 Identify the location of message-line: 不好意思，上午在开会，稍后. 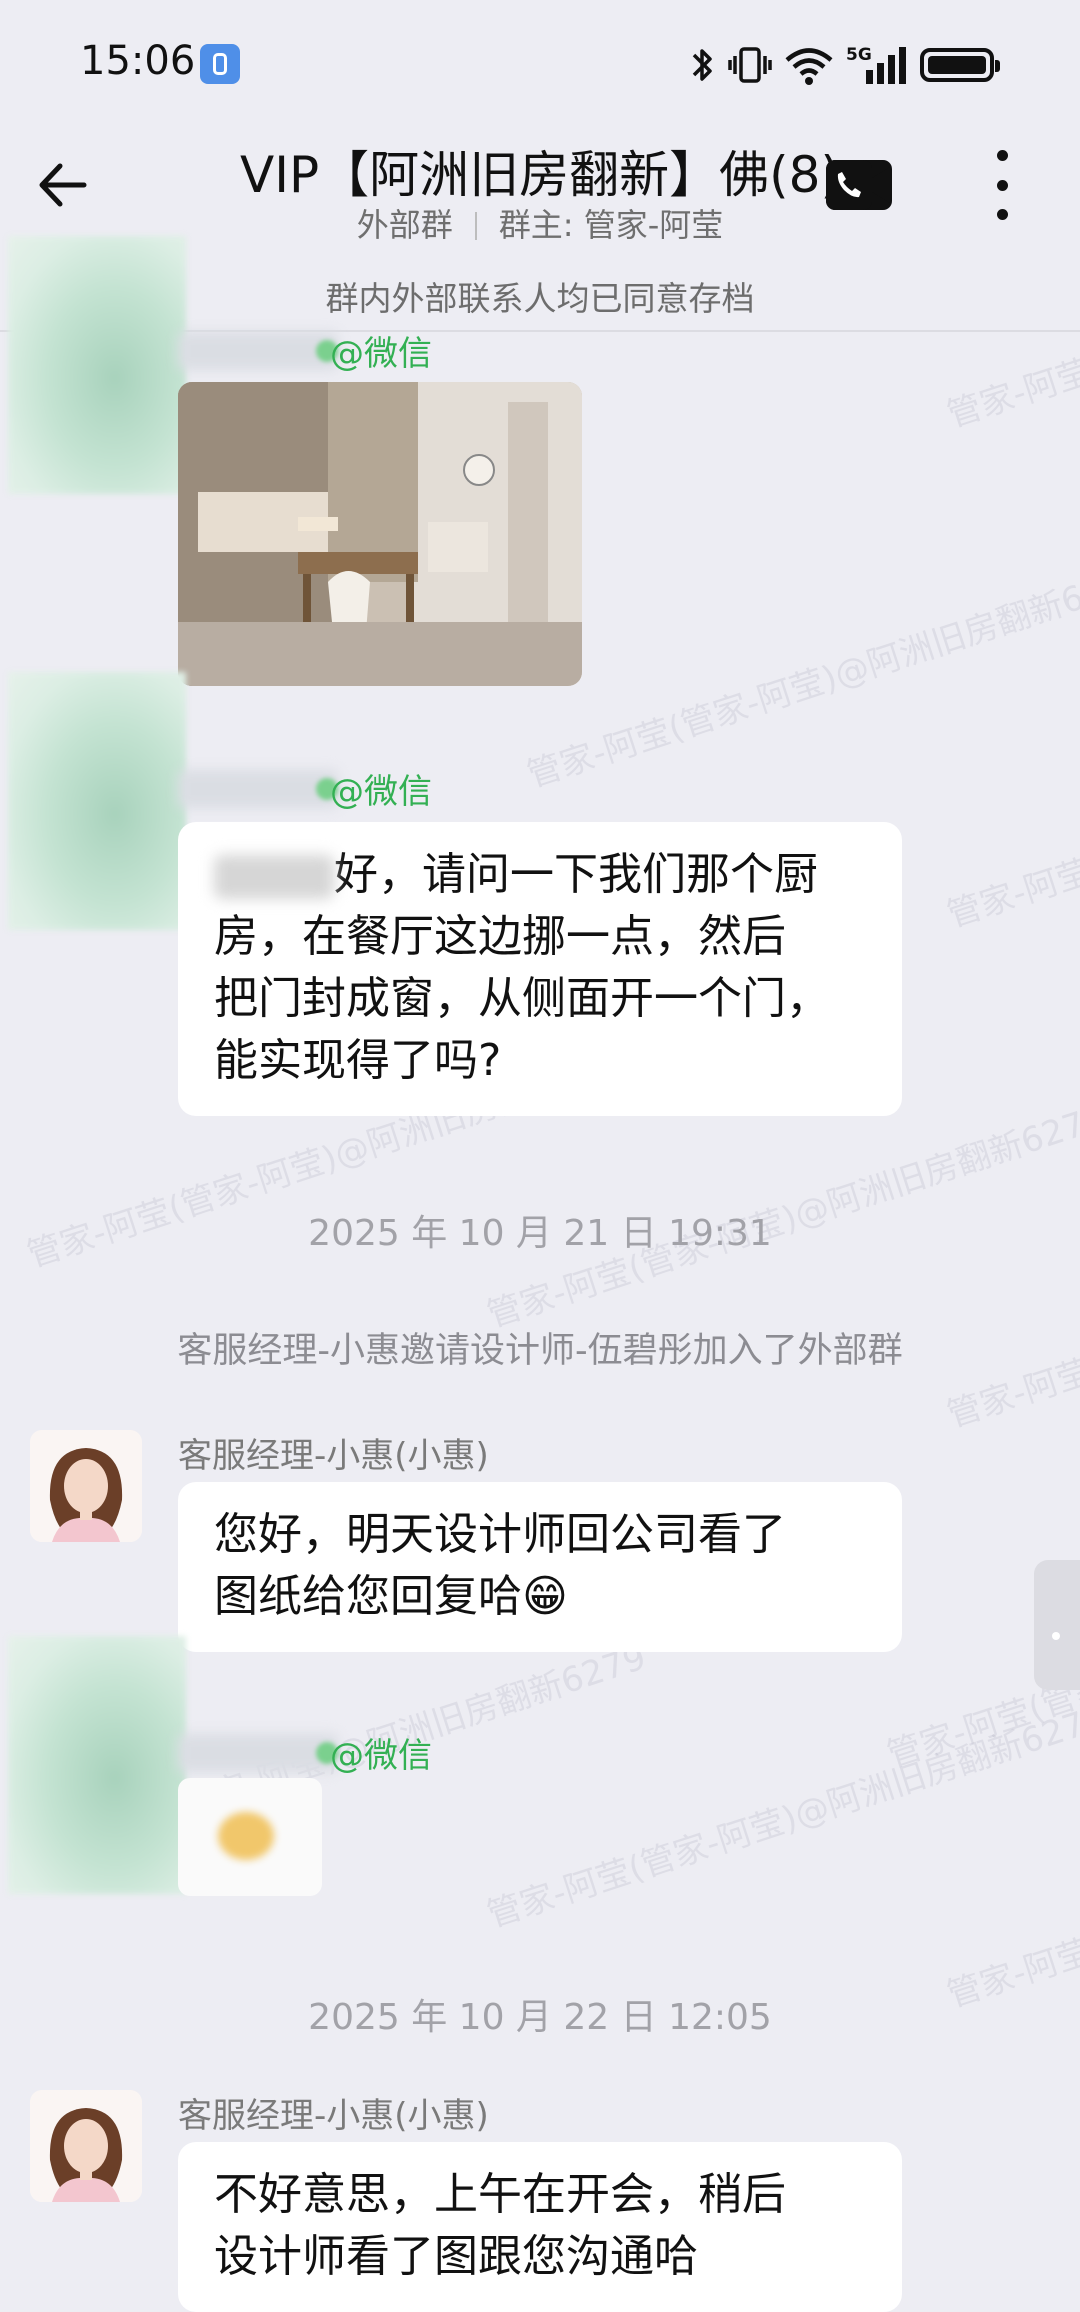
(500, 2194).